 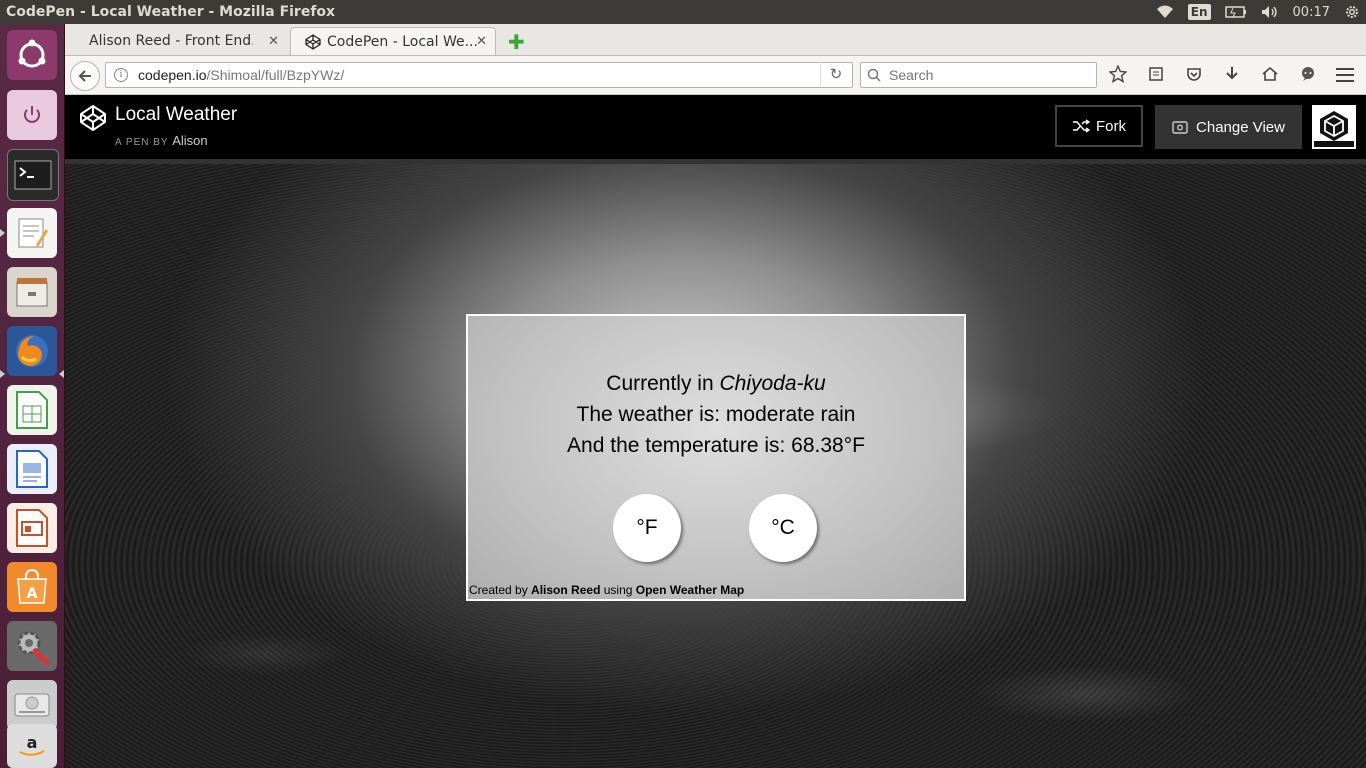 What do you see at coordinates (1352, 12) in the screenshot?
I see `settings-gear-icon` at bounding box center [1352, 12].